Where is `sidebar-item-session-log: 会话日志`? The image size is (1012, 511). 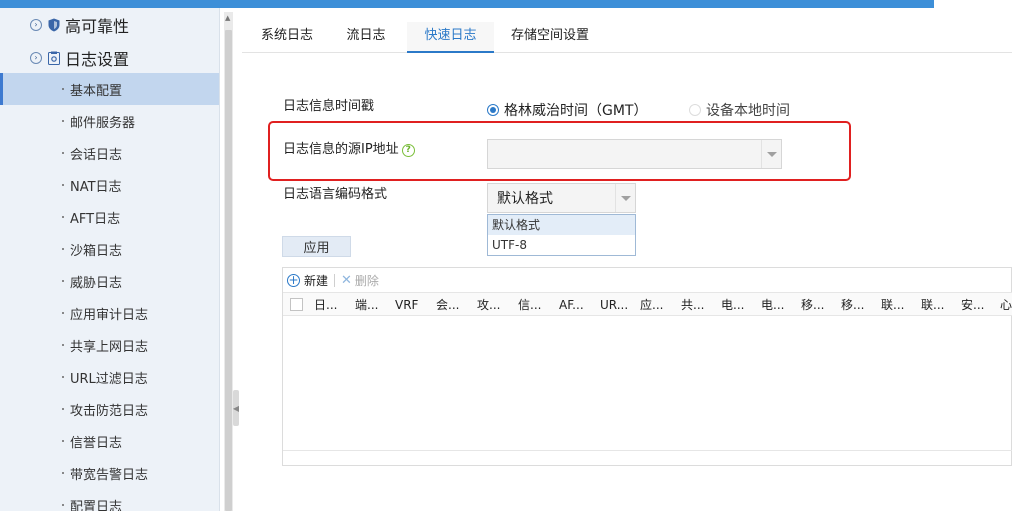
sidebar-item-session-log: 会话日志 is located at coordinates (109, 153).